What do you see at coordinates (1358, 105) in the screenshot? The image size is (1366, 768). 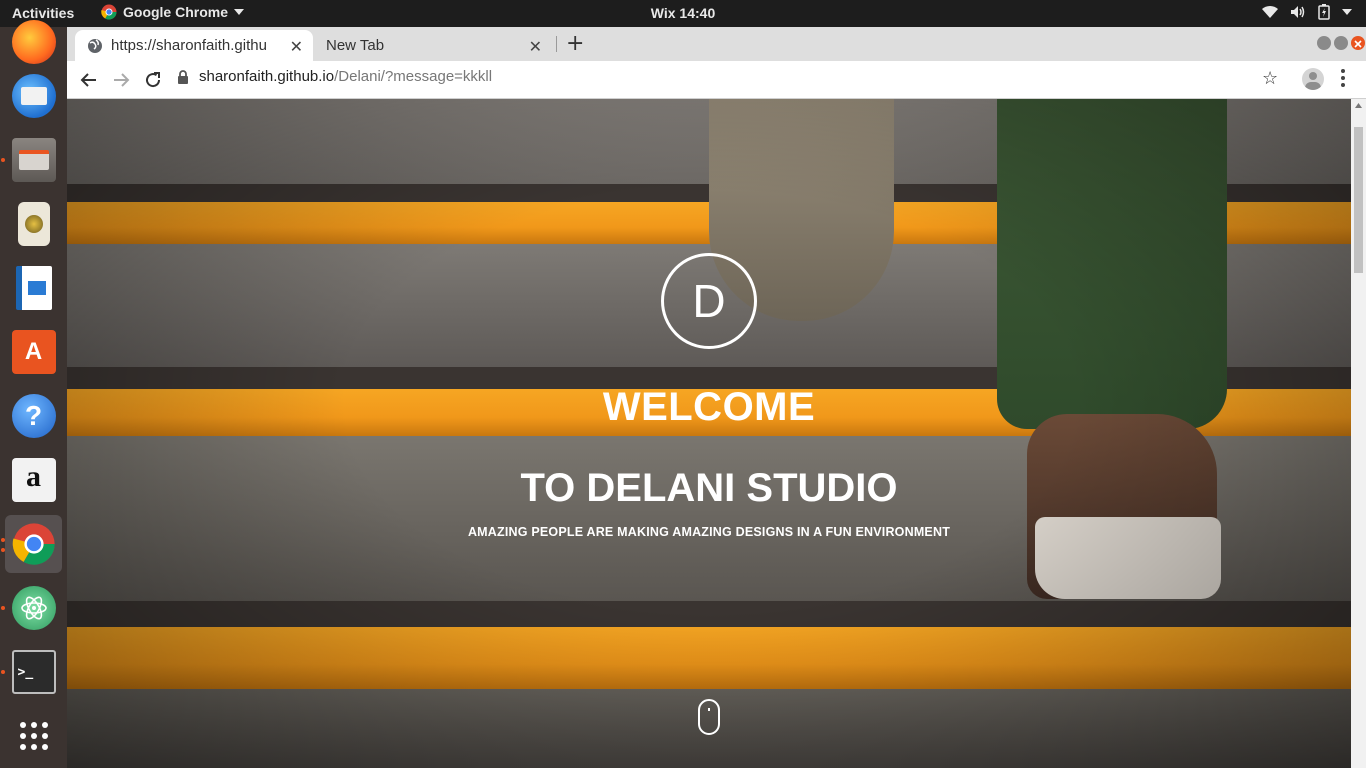 I see `scroll-up-icon` at bounding box center [1358, 105].